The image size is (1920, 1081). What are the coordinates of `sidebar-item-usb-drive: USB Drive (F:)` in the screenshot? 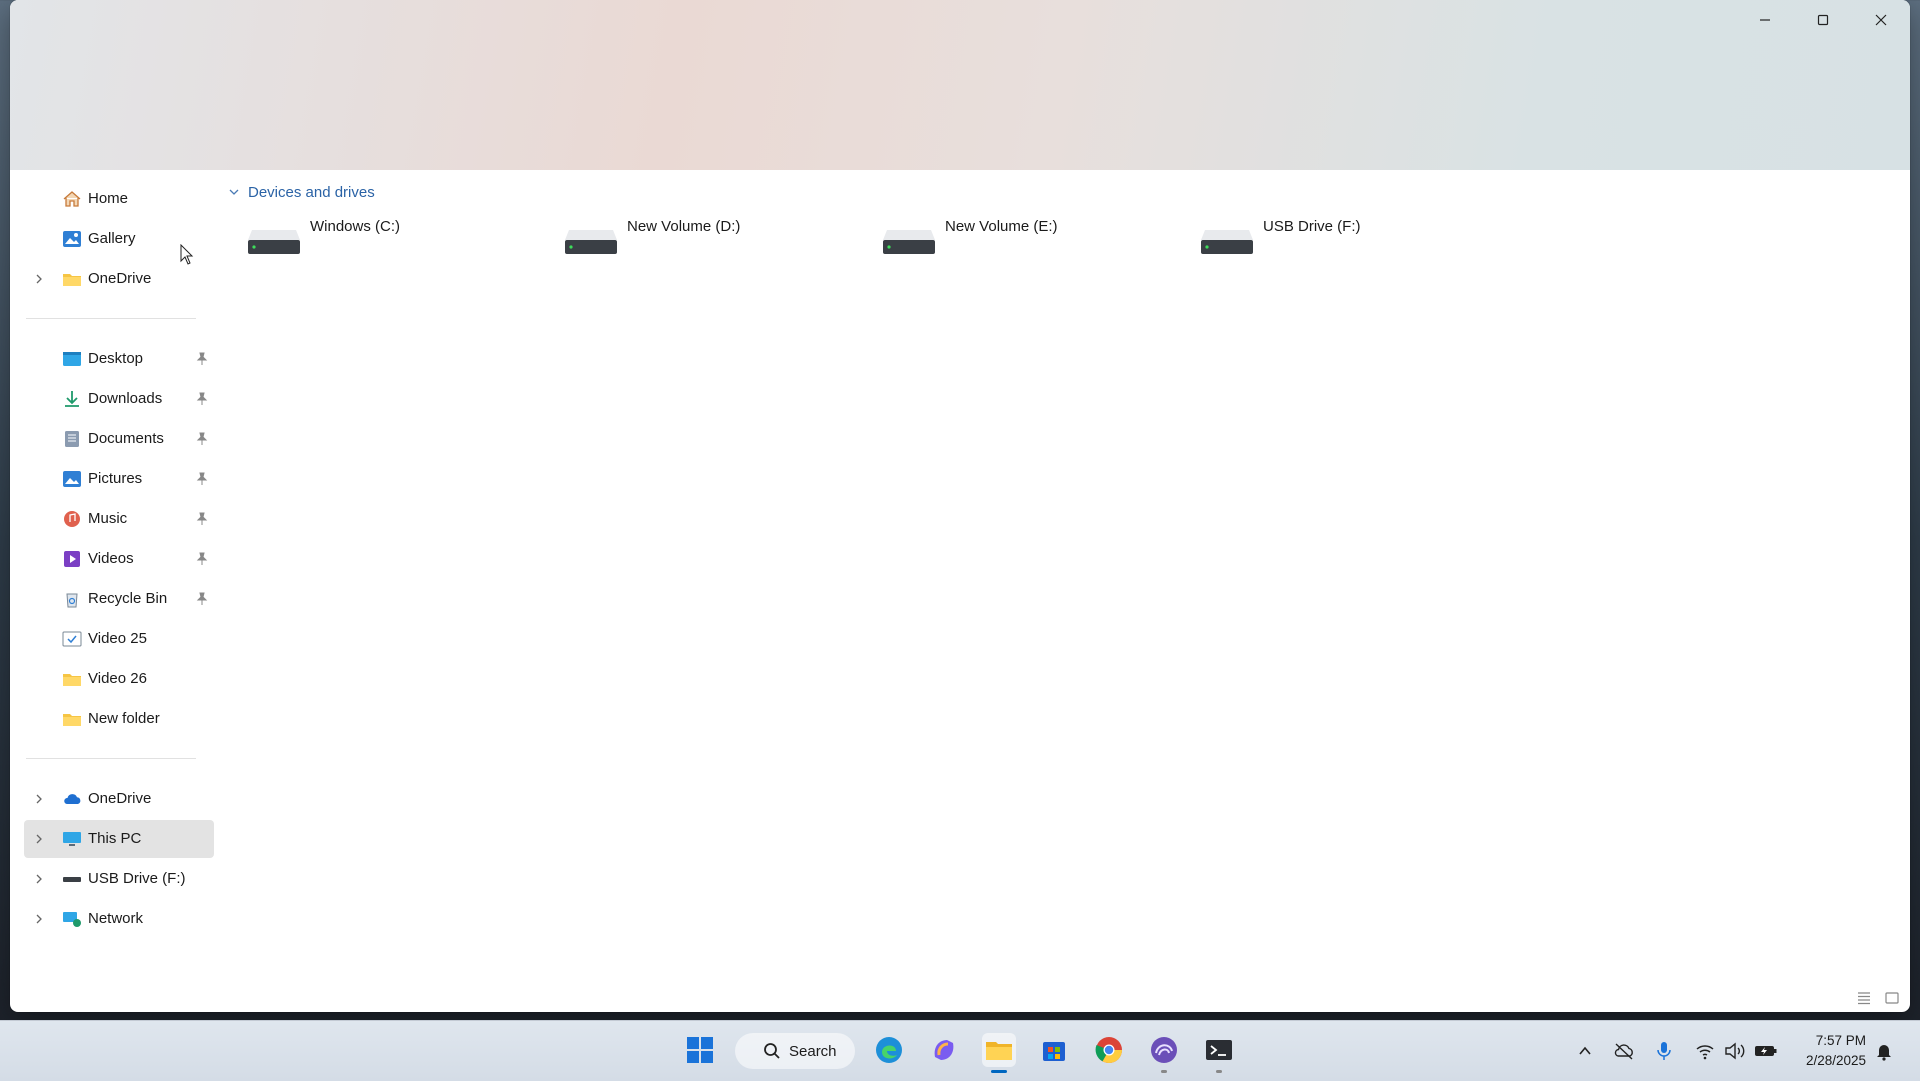 It's located at (119, 879).